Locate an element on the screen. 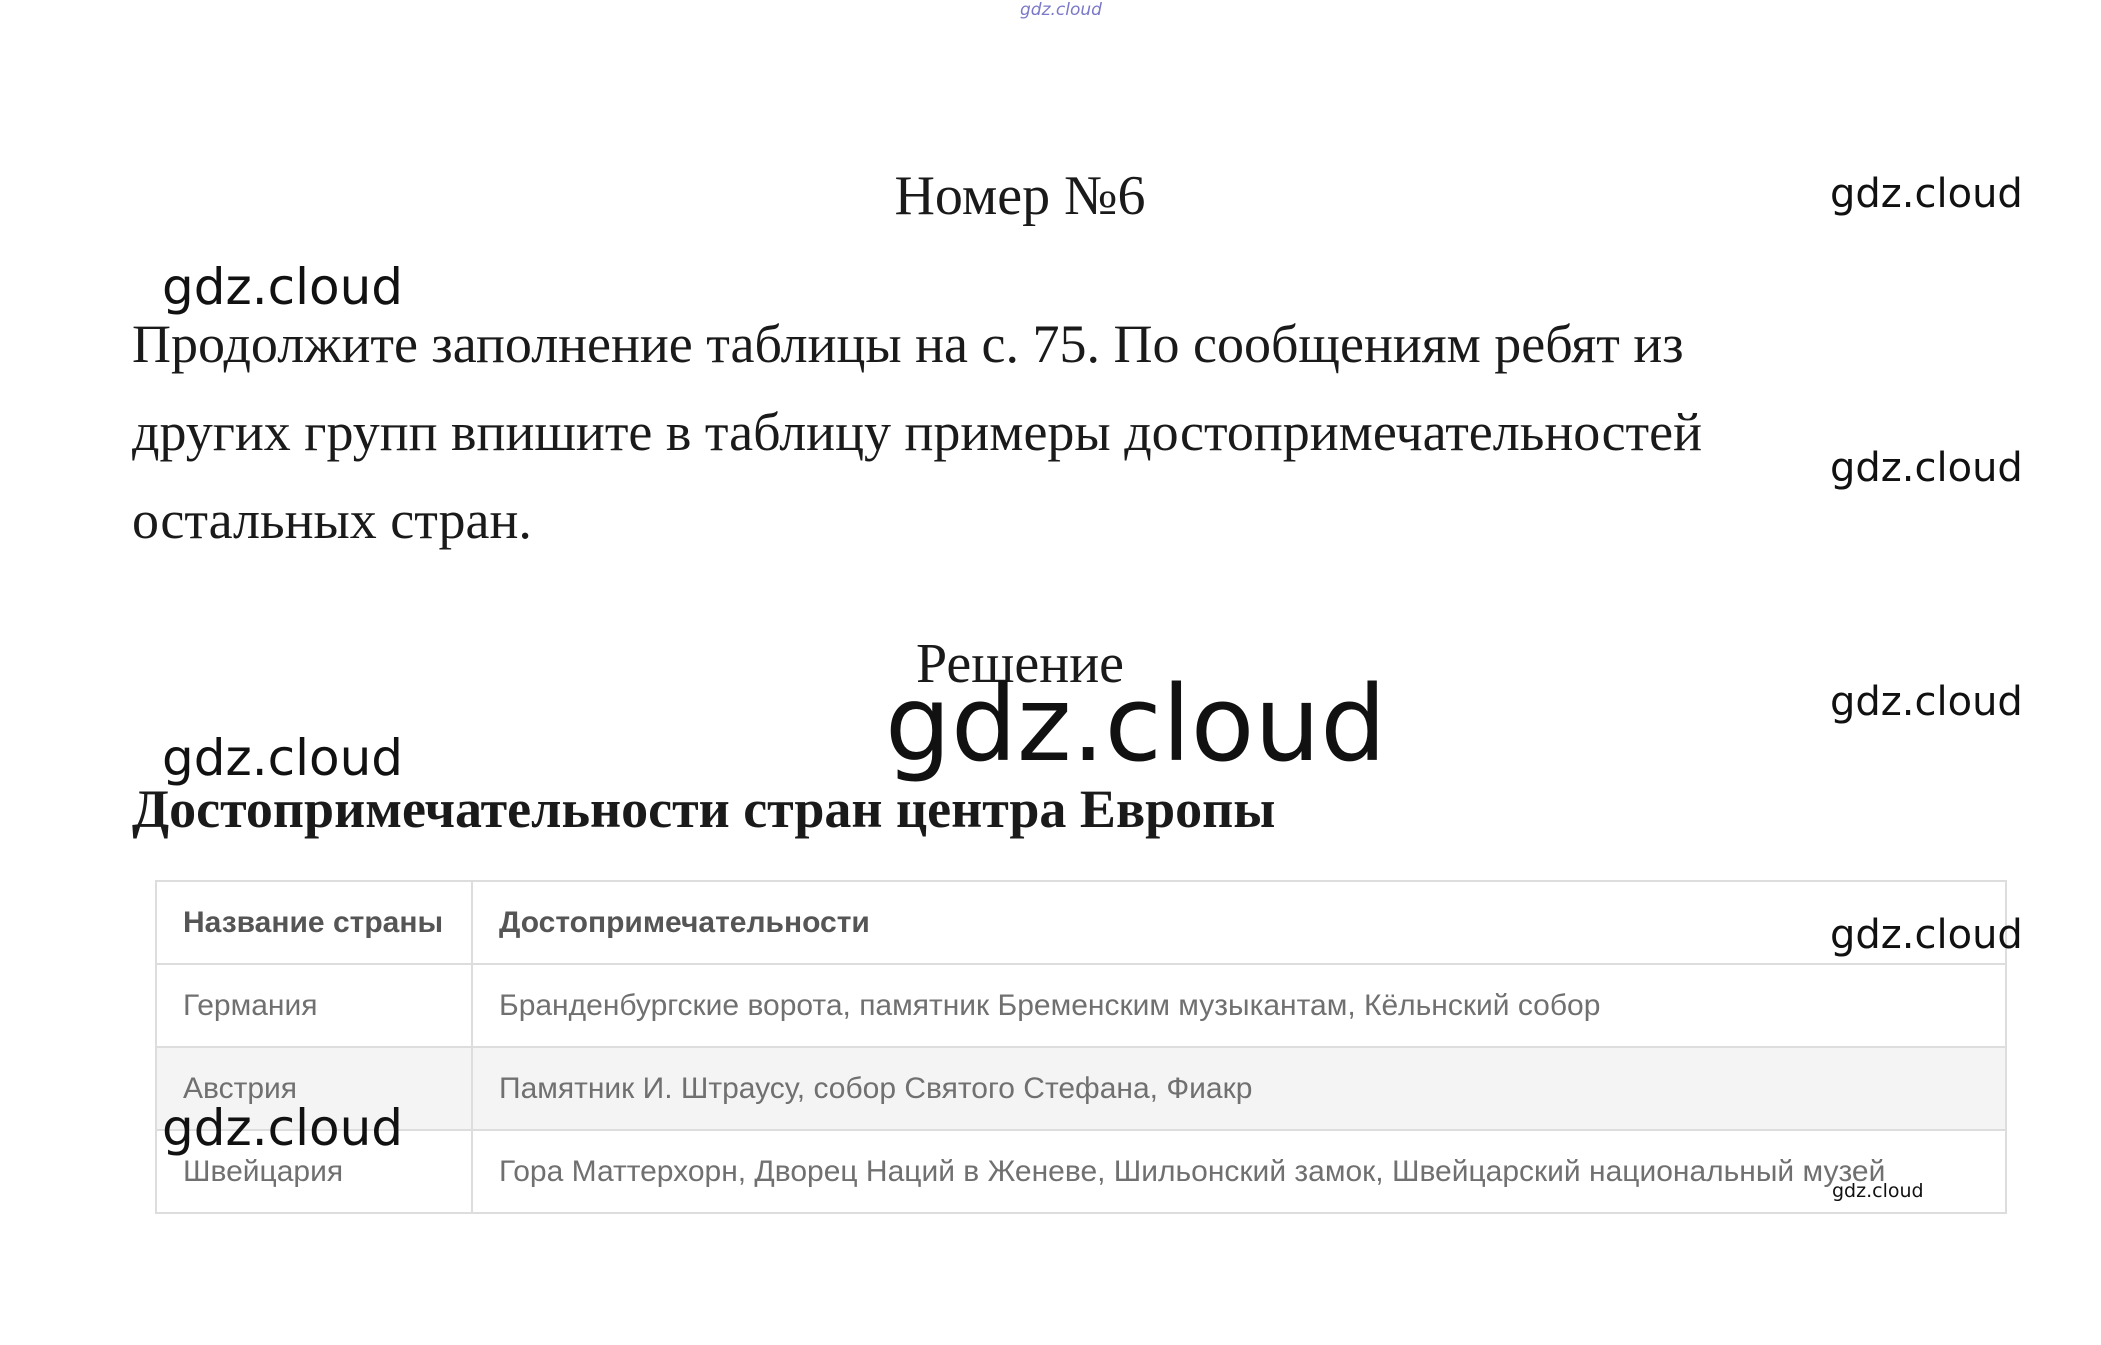  watermark-right-1: gdz.cloud is located at coordinates (1926, 194).